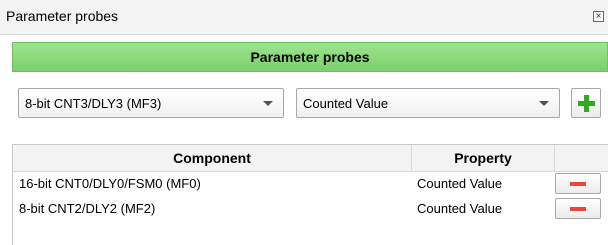  Describe the element at coordinates (304, 17) in the screenshot. I see `title-bar: Parameter probes ×` at that location.